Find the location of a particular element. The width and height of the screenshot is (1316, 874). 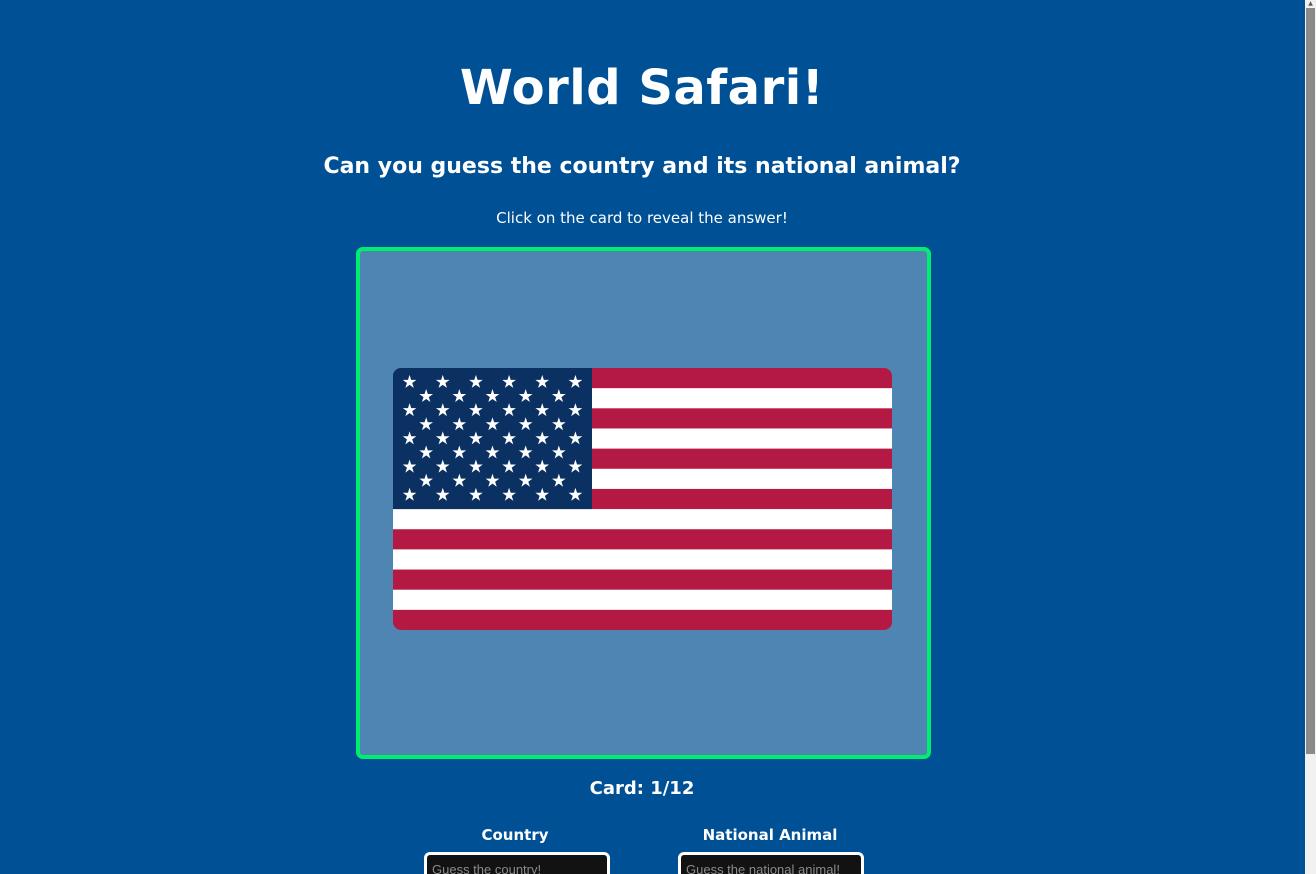

animal-label: National Animal is located at coordinates (770, 835).